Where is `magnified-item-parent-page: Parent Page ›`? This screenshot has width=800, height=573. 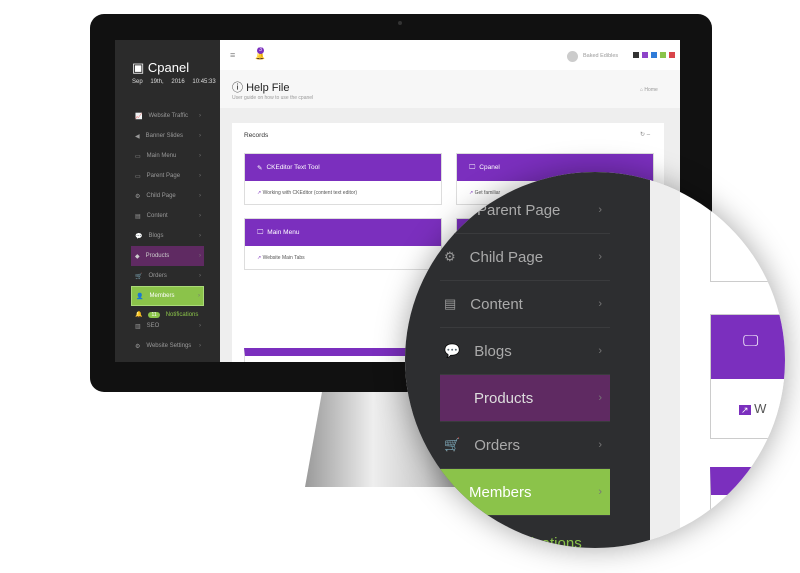
magnified-item-parent-page: Parent Page › is located at coordinates (525, 210).